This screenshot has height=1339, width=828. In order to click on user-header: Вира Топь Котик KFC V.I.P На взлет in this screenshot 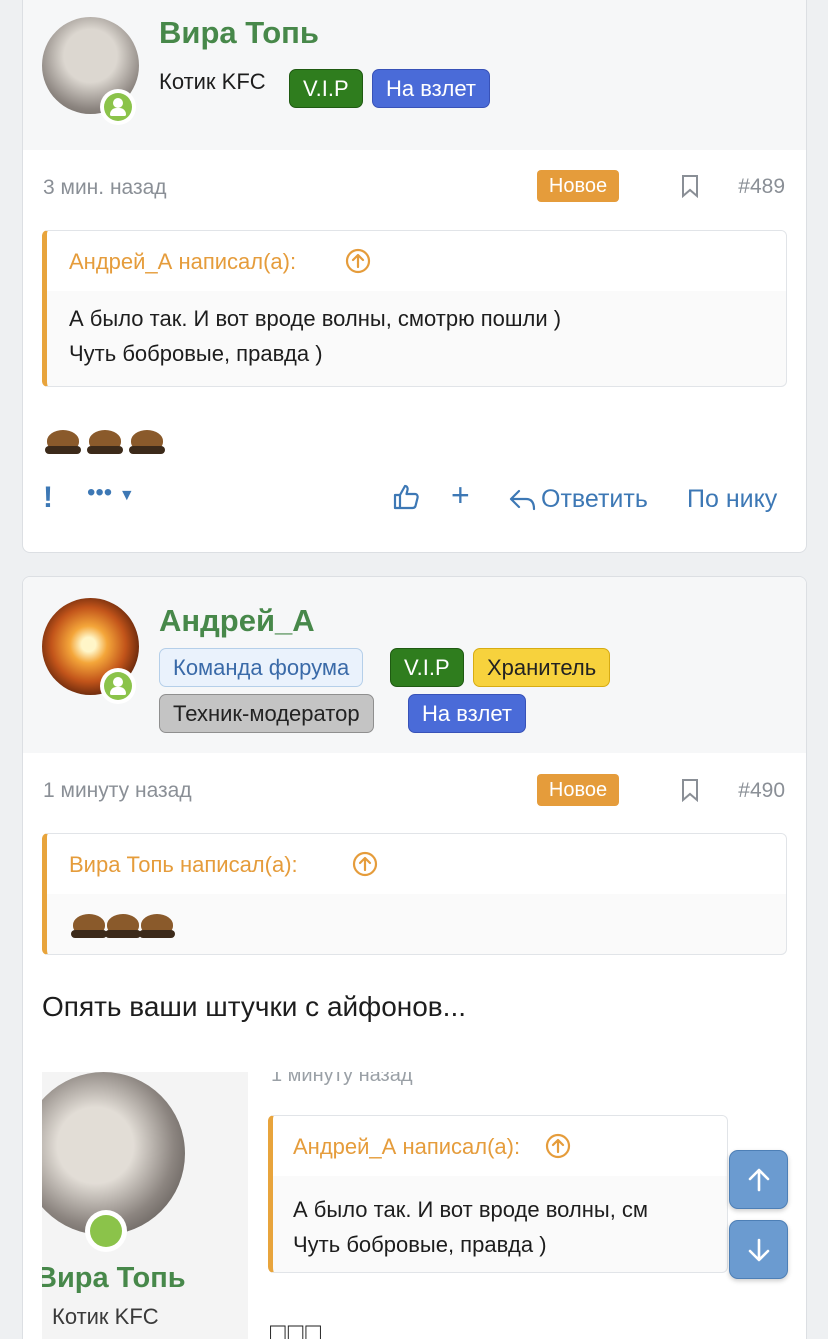, I will do `click(414, 75)`.